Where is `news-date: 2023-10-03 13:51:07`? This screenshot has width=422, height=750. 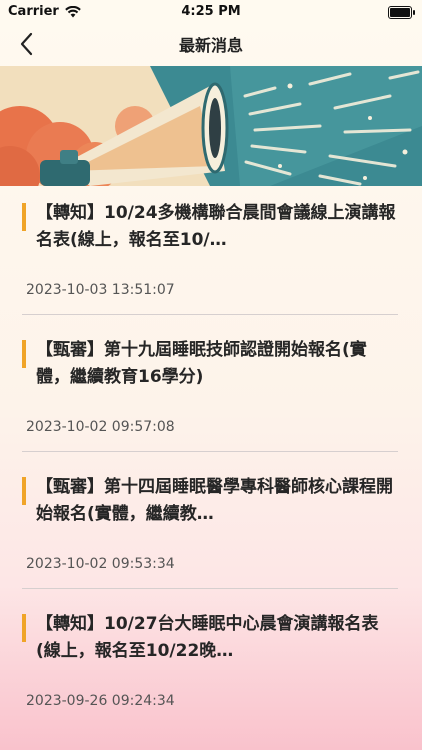
news-date: 2023-10-03 13:51:07 is located at coordinates (100, 290).